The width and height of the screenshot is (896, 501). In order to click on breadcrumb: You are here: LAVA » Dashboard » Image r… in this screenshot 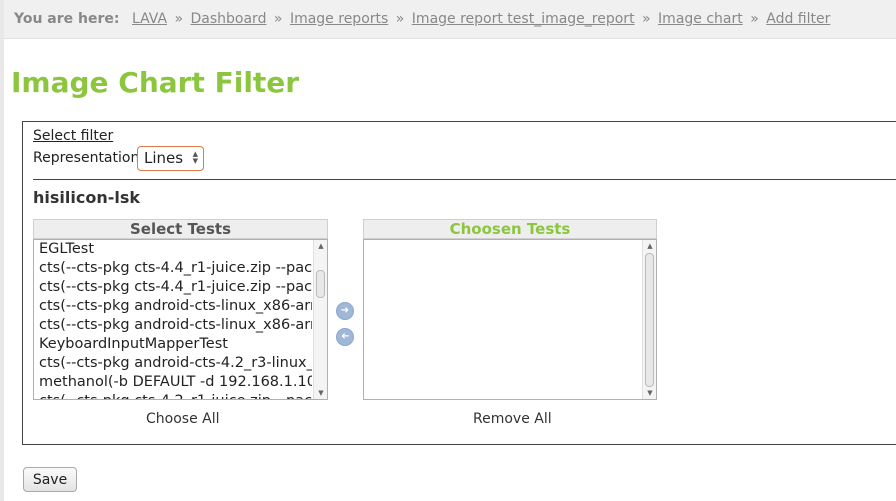, I will do `click(450, 19)`.